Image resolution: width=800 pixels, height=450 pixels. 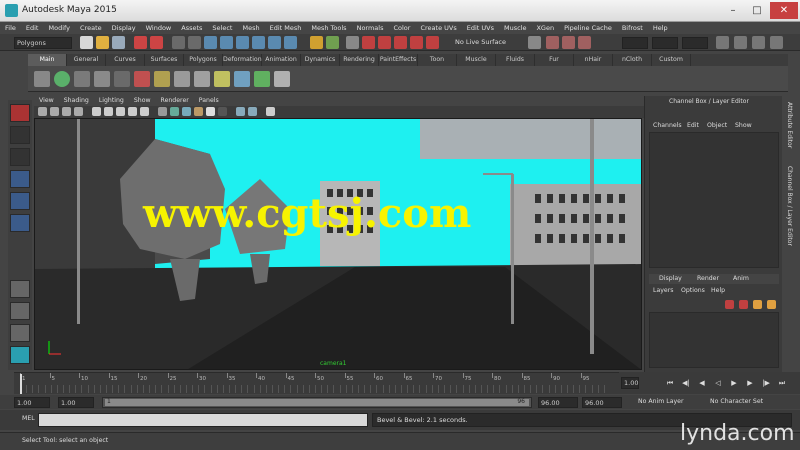 I want to click on tool-settings-toggle-icon, so click(x=758, y=42).